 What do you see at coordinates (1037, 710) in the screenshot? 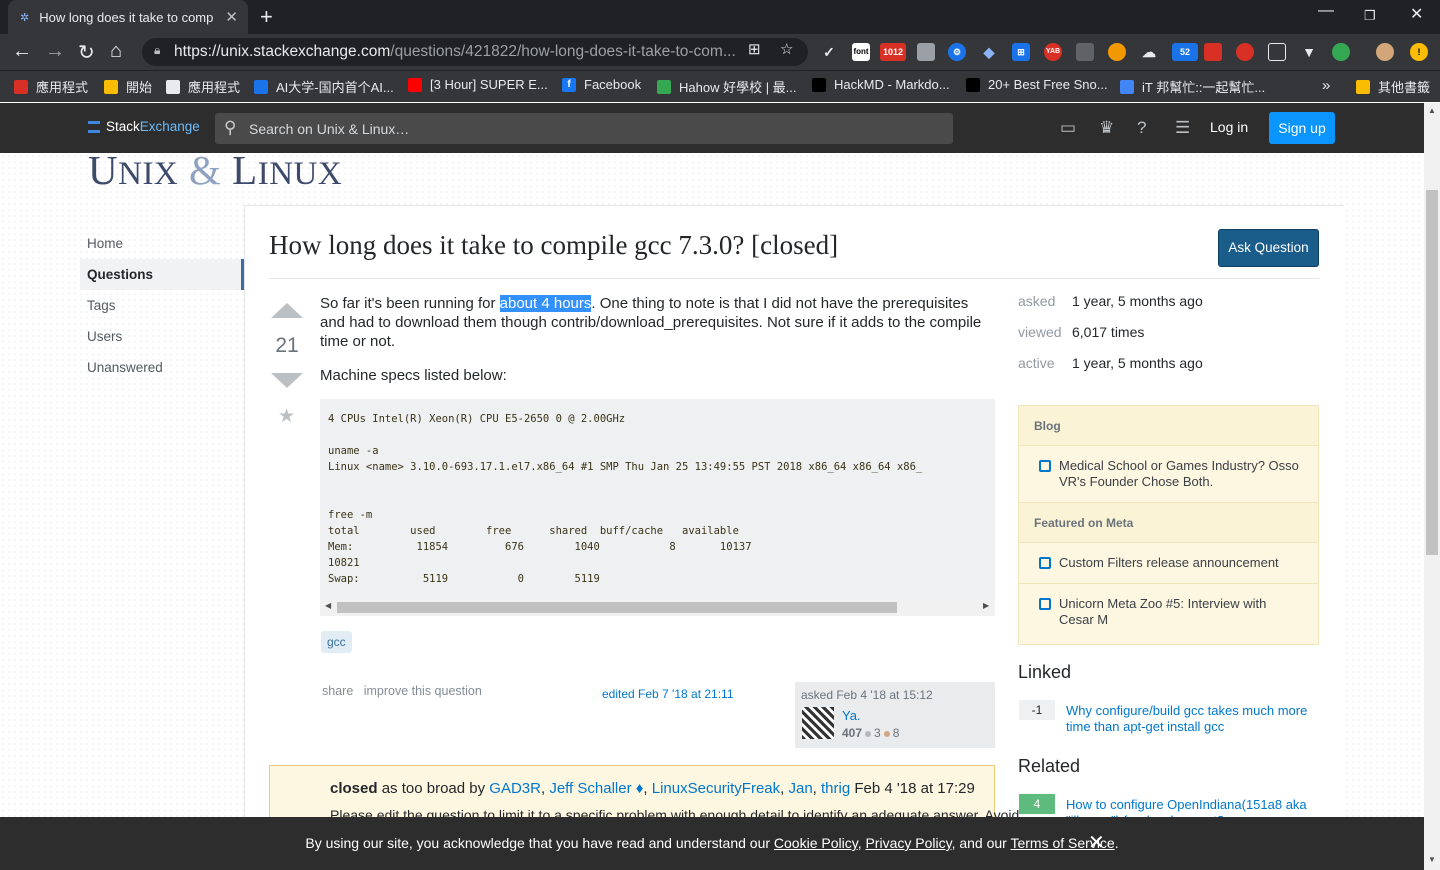
I see `linked-score: -1` at bounding box center [1037, 710].